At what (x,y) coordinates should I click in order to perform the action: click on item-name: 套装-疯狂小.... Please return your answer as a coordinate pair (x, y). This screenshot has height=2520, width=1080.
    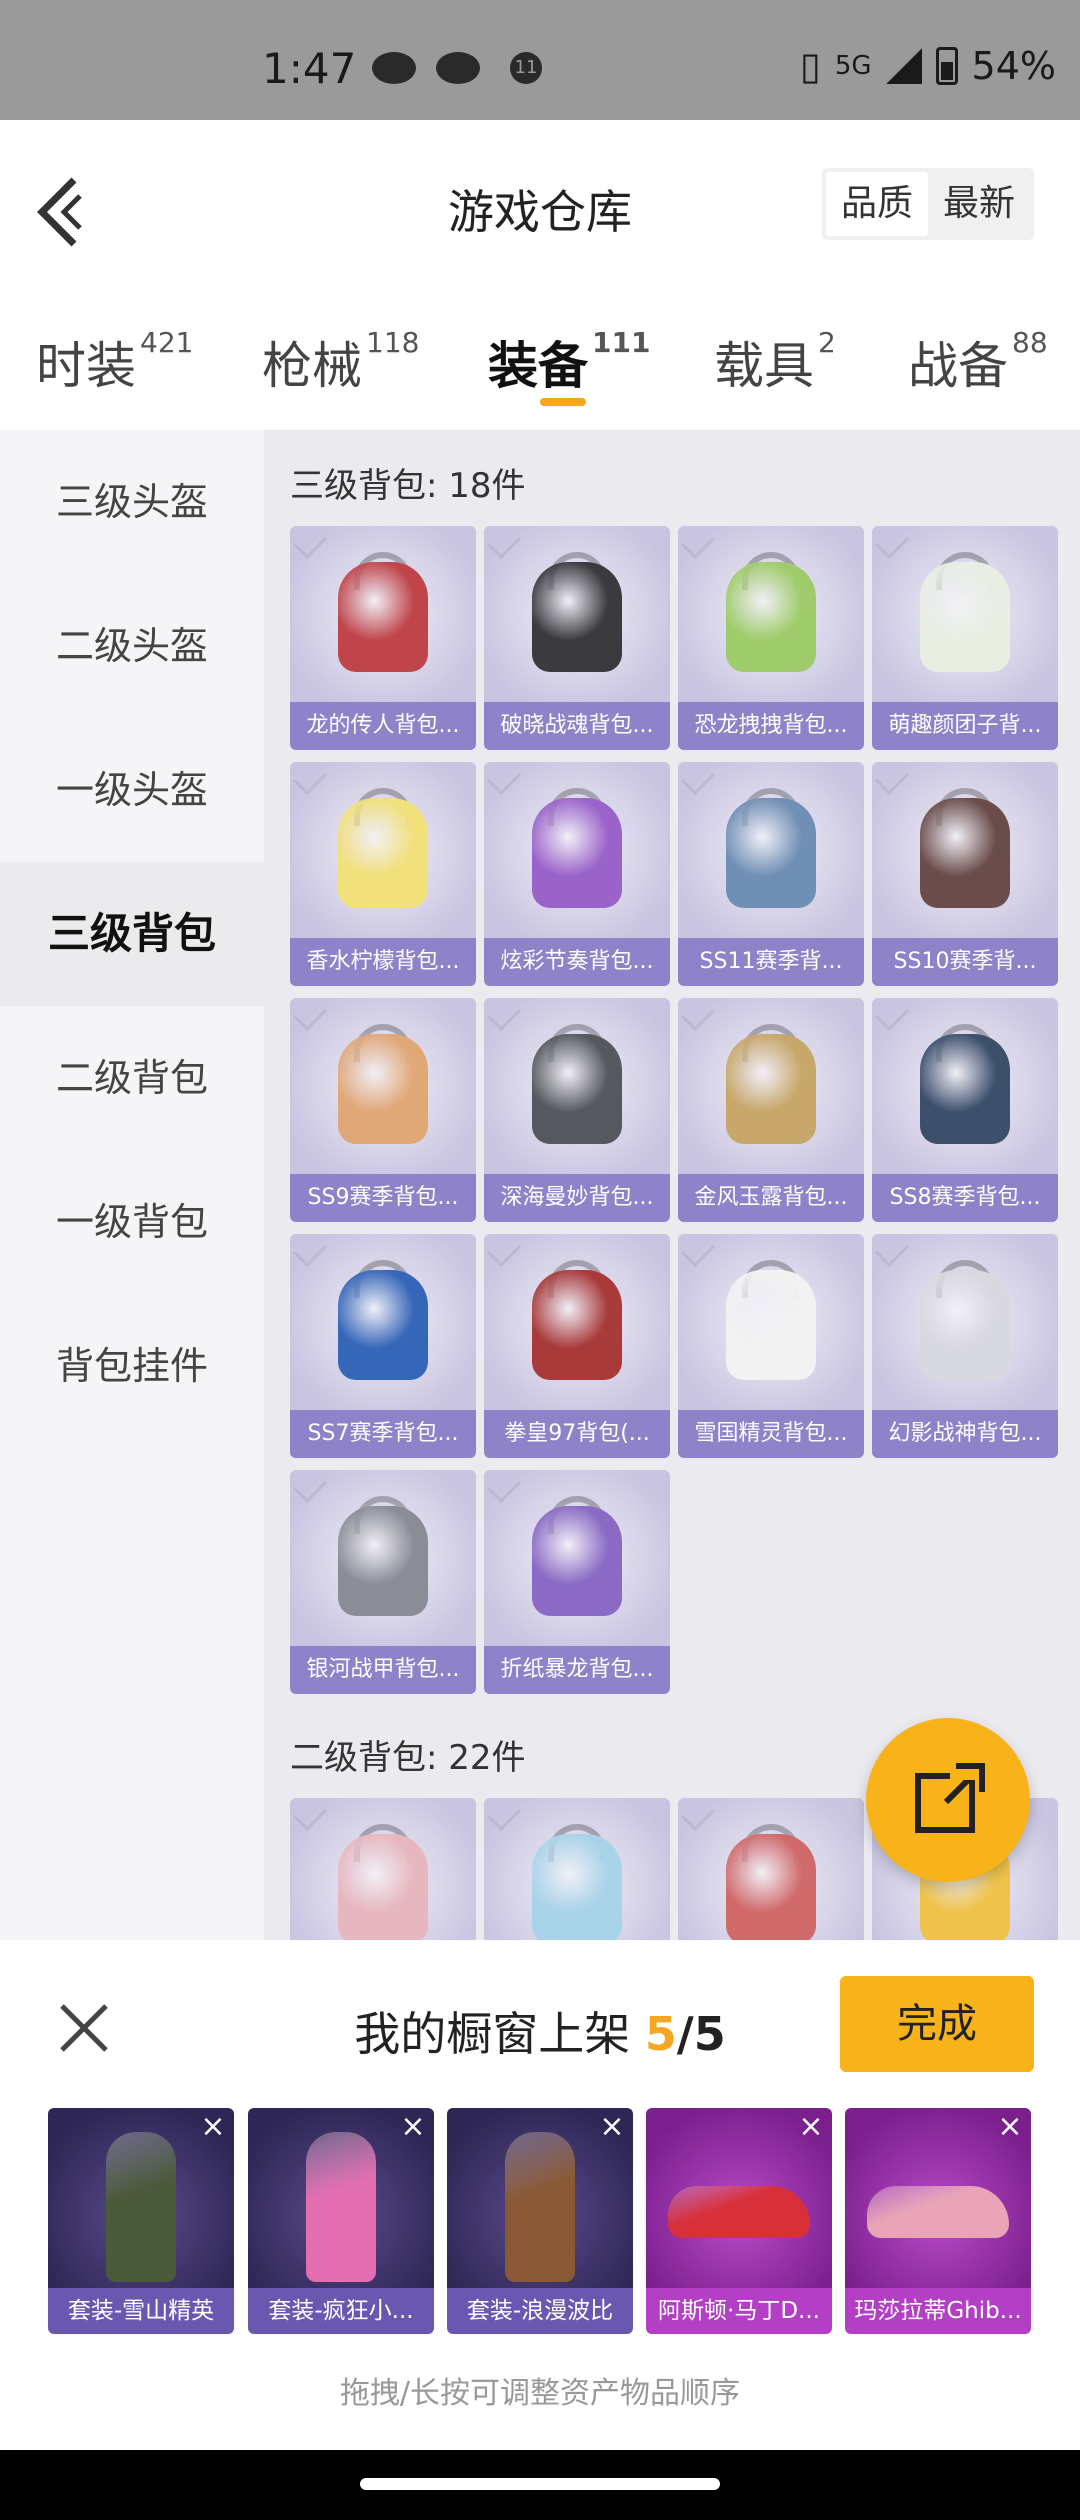
    Looking at the image, I should click on (341, 2311).